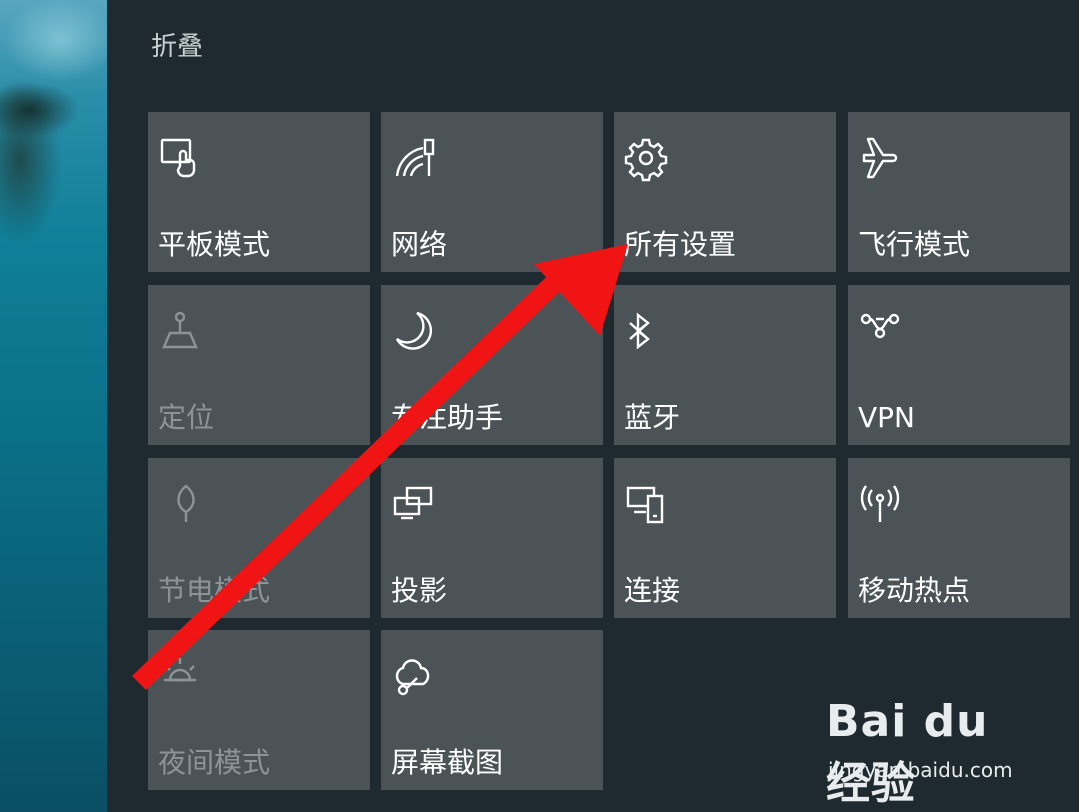 Image resolution: width=1079 pixels, height=812 pixels. Describe the element at coordinates (959, 365) in the screenshot. I see `tile-vpn: VPN` at that location.